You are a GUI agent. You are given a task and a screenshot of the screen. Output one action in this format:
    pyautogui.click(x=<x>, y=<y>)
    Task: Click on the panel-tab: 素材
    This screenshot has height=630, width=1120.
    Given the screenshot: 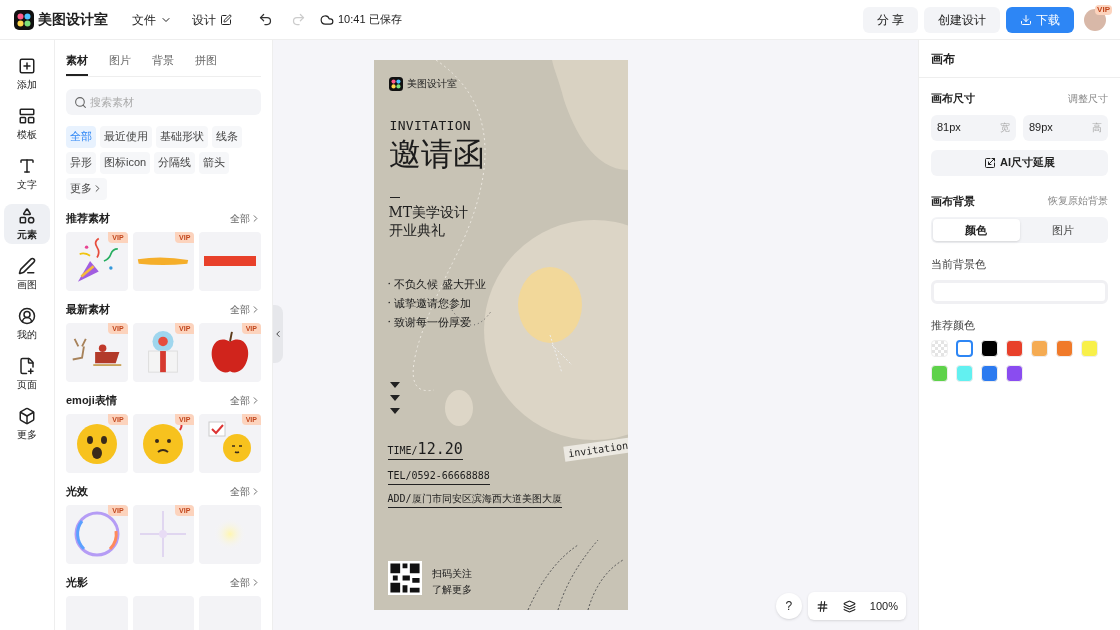 What is the action you would take?
    pyautogui.click(x=77, y=64)
    